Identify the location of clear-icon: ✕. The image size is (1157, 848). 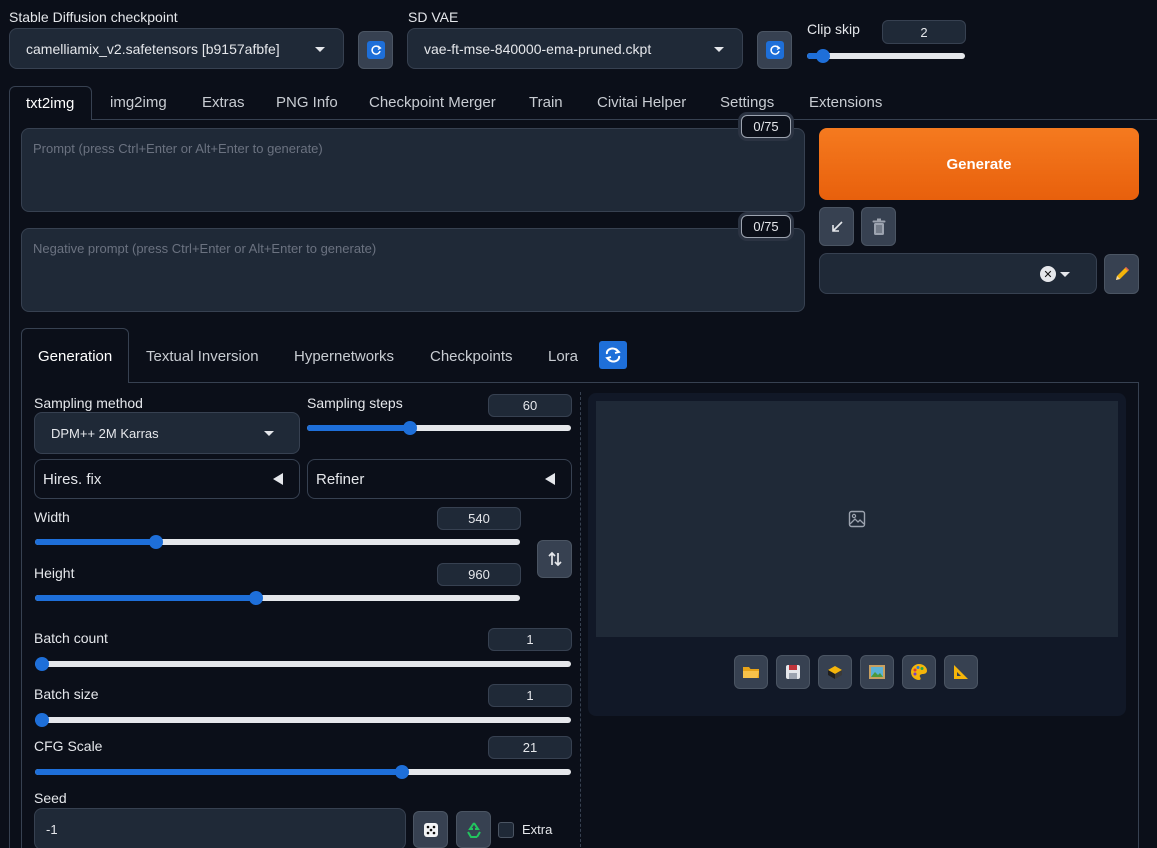
(1048, 274).